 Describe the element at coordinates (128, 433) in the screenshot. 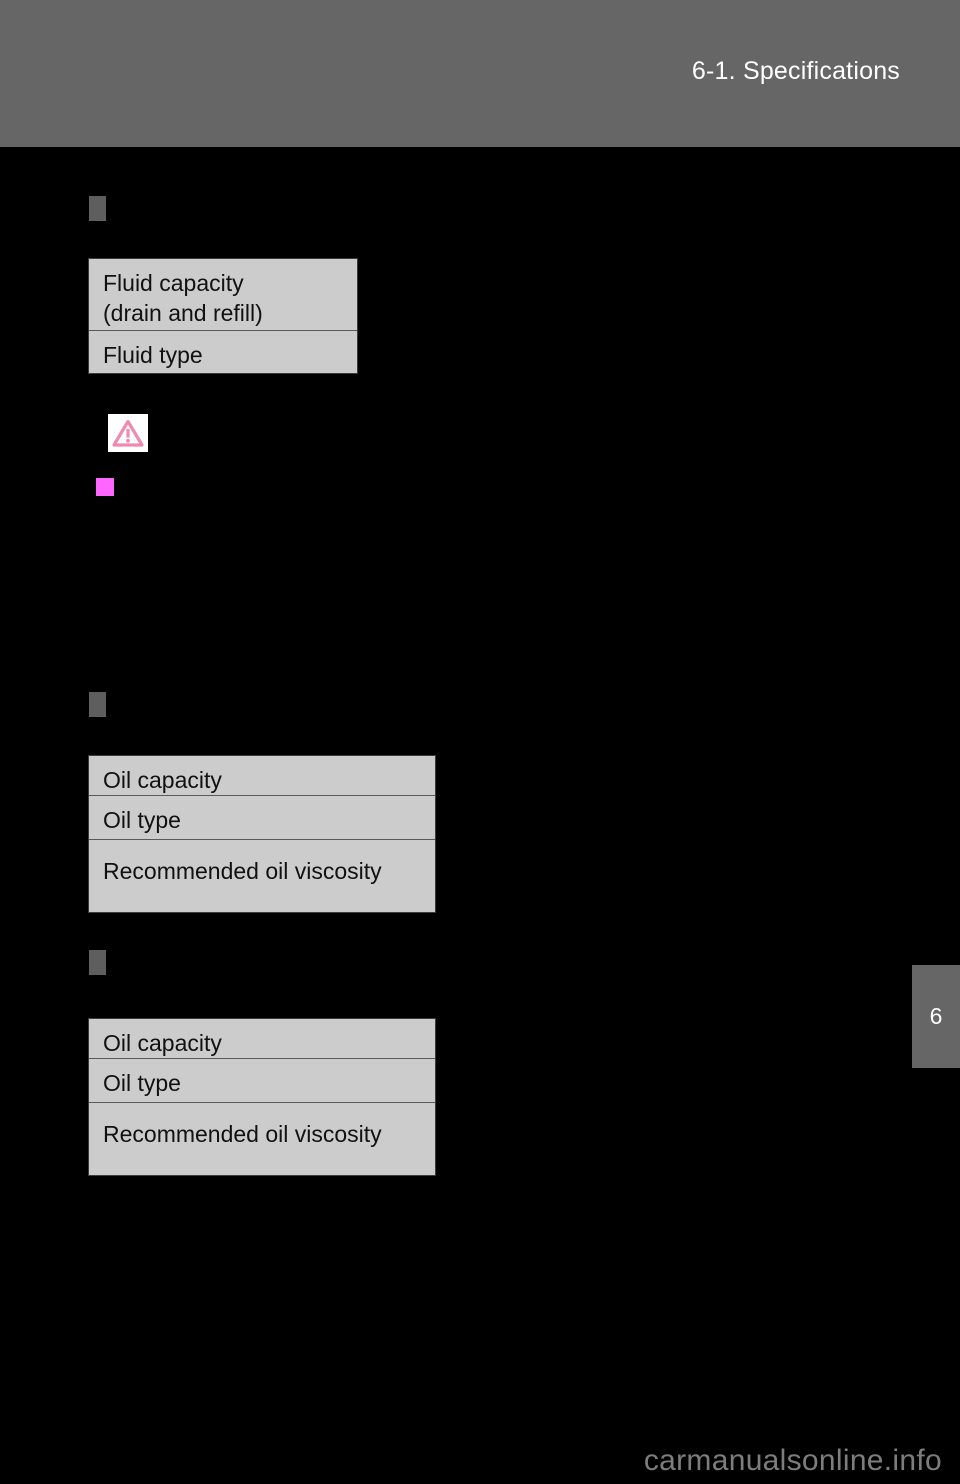

I see `warning-triangle-icon` at that location.